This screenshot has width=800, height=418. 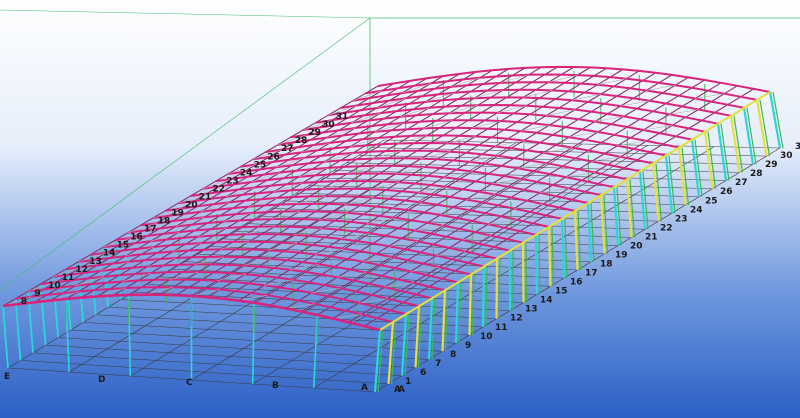 What do you see at coordinates (275, 386) in the screenshot?
I see `grid-letter-label: B` at bounding box center [275, 386].